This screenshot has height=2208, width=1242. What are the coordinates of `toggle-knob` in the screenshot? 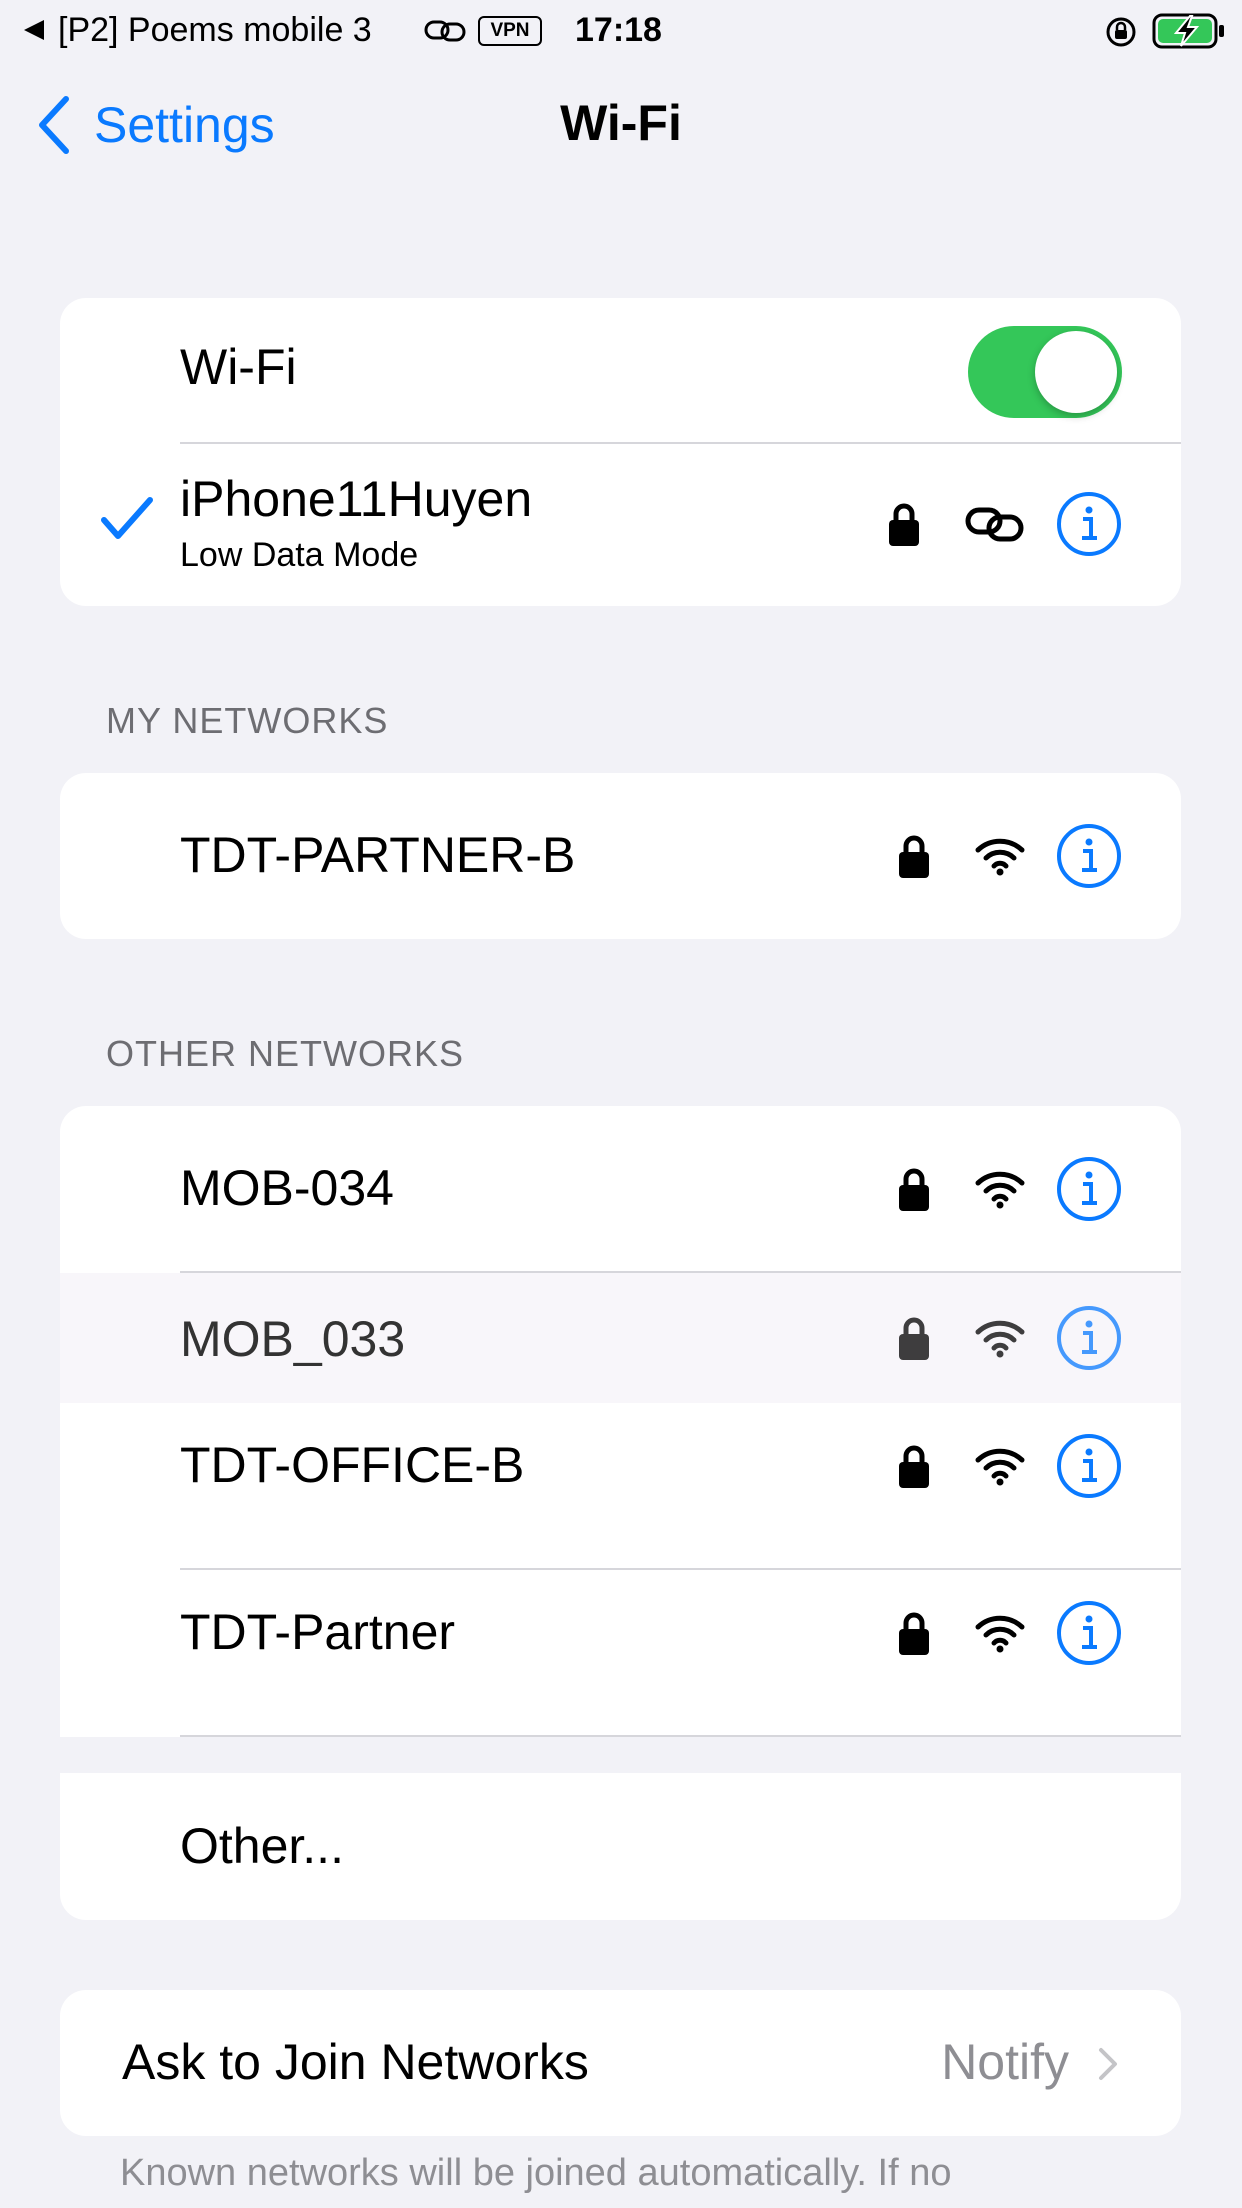 It's located at (1076, 372).